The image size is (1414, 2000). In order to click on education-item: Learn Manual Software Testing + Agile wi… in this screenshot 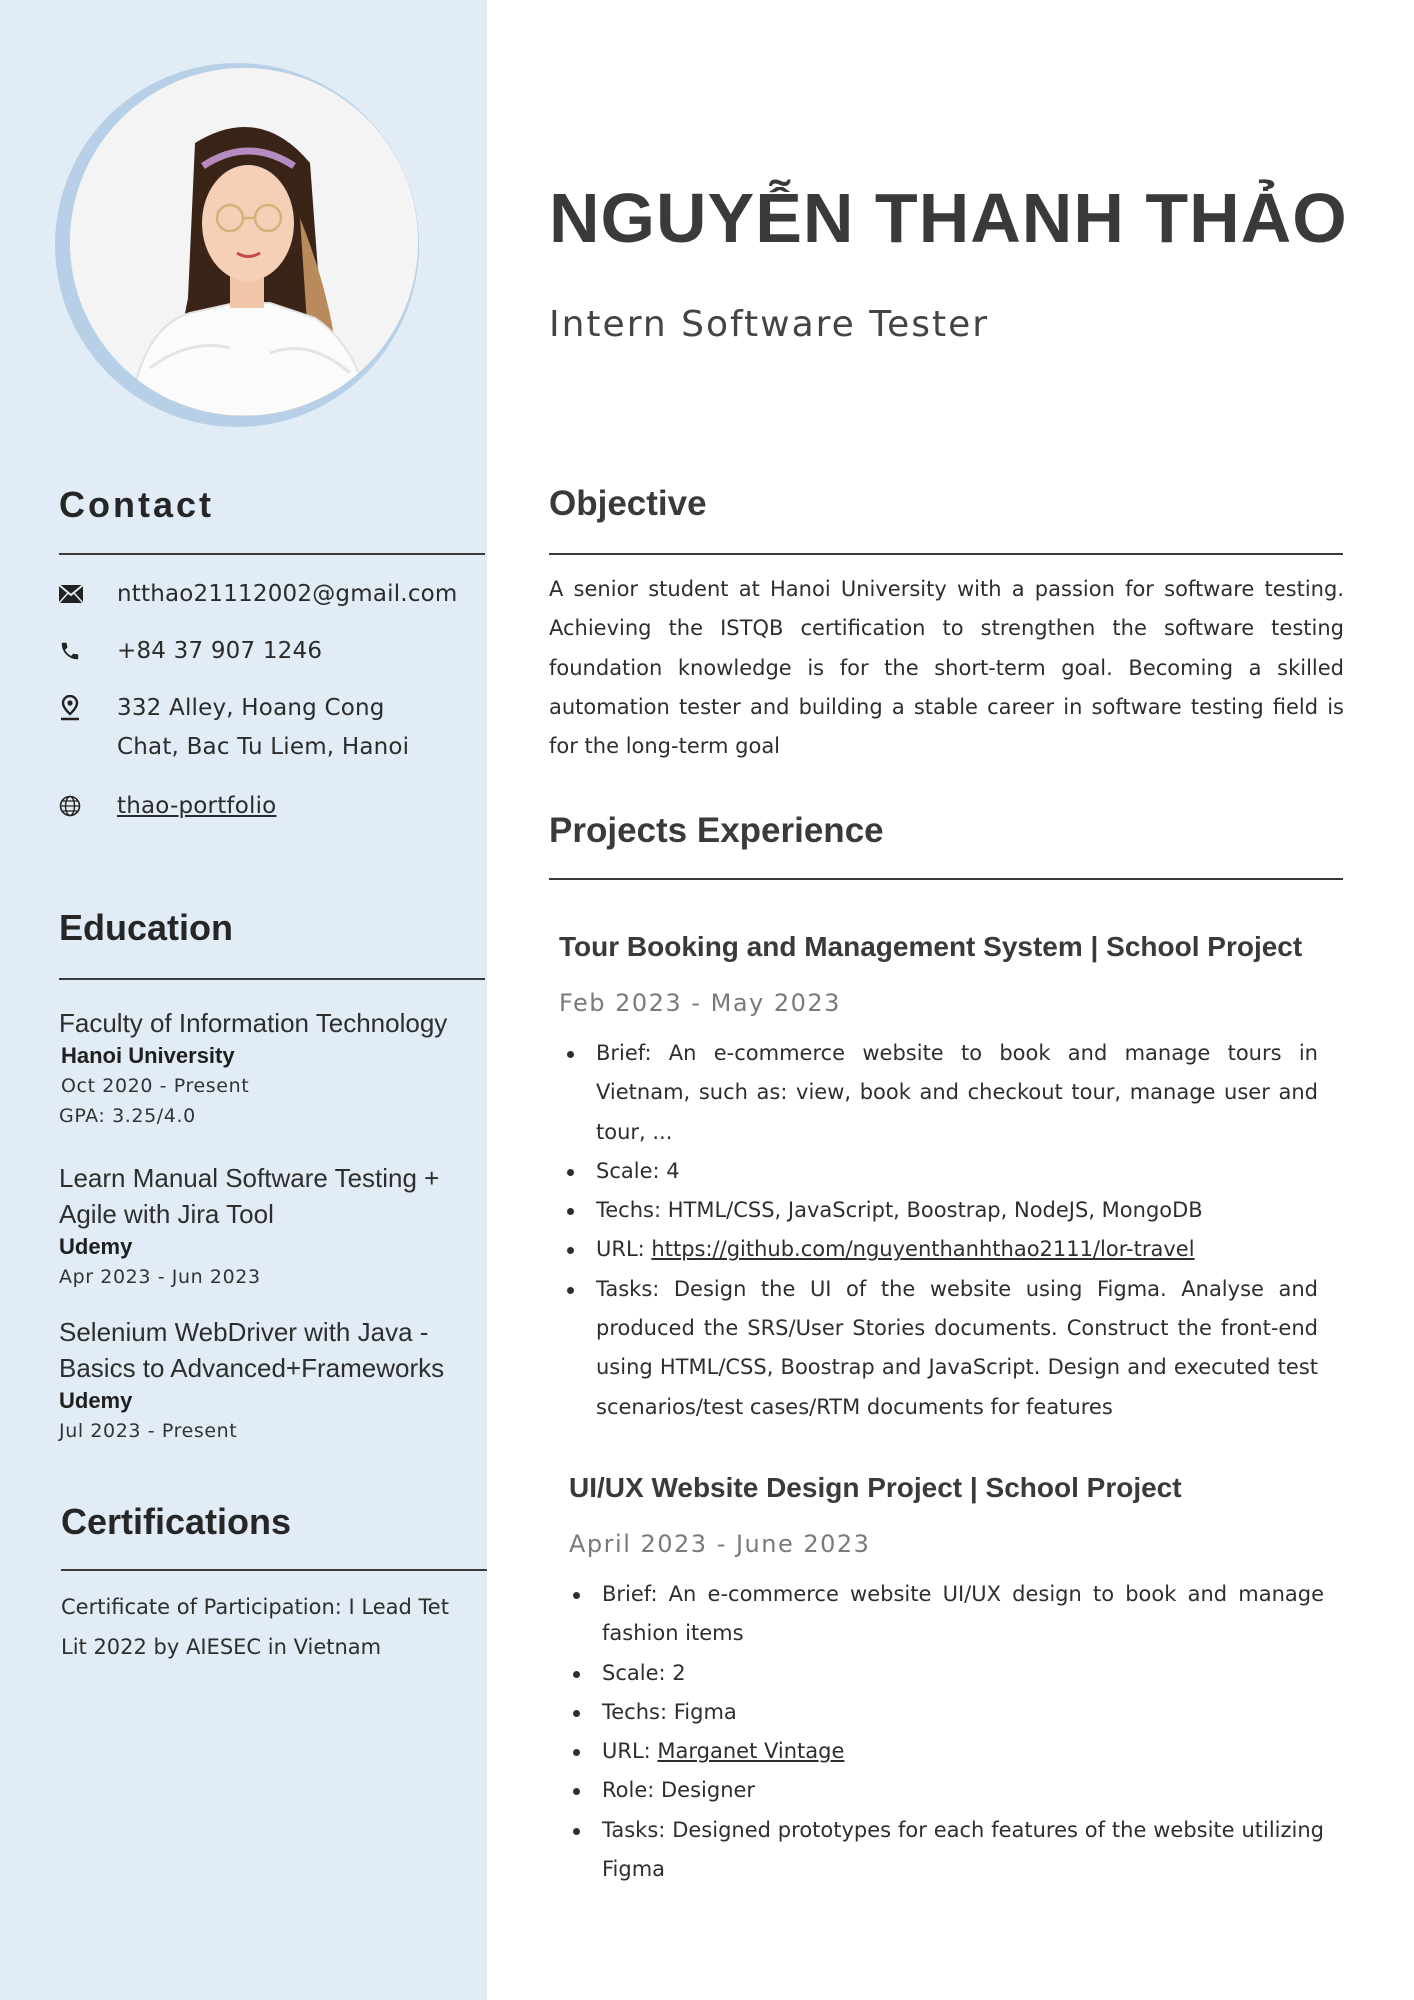, I will do `click(269, 1226)`.